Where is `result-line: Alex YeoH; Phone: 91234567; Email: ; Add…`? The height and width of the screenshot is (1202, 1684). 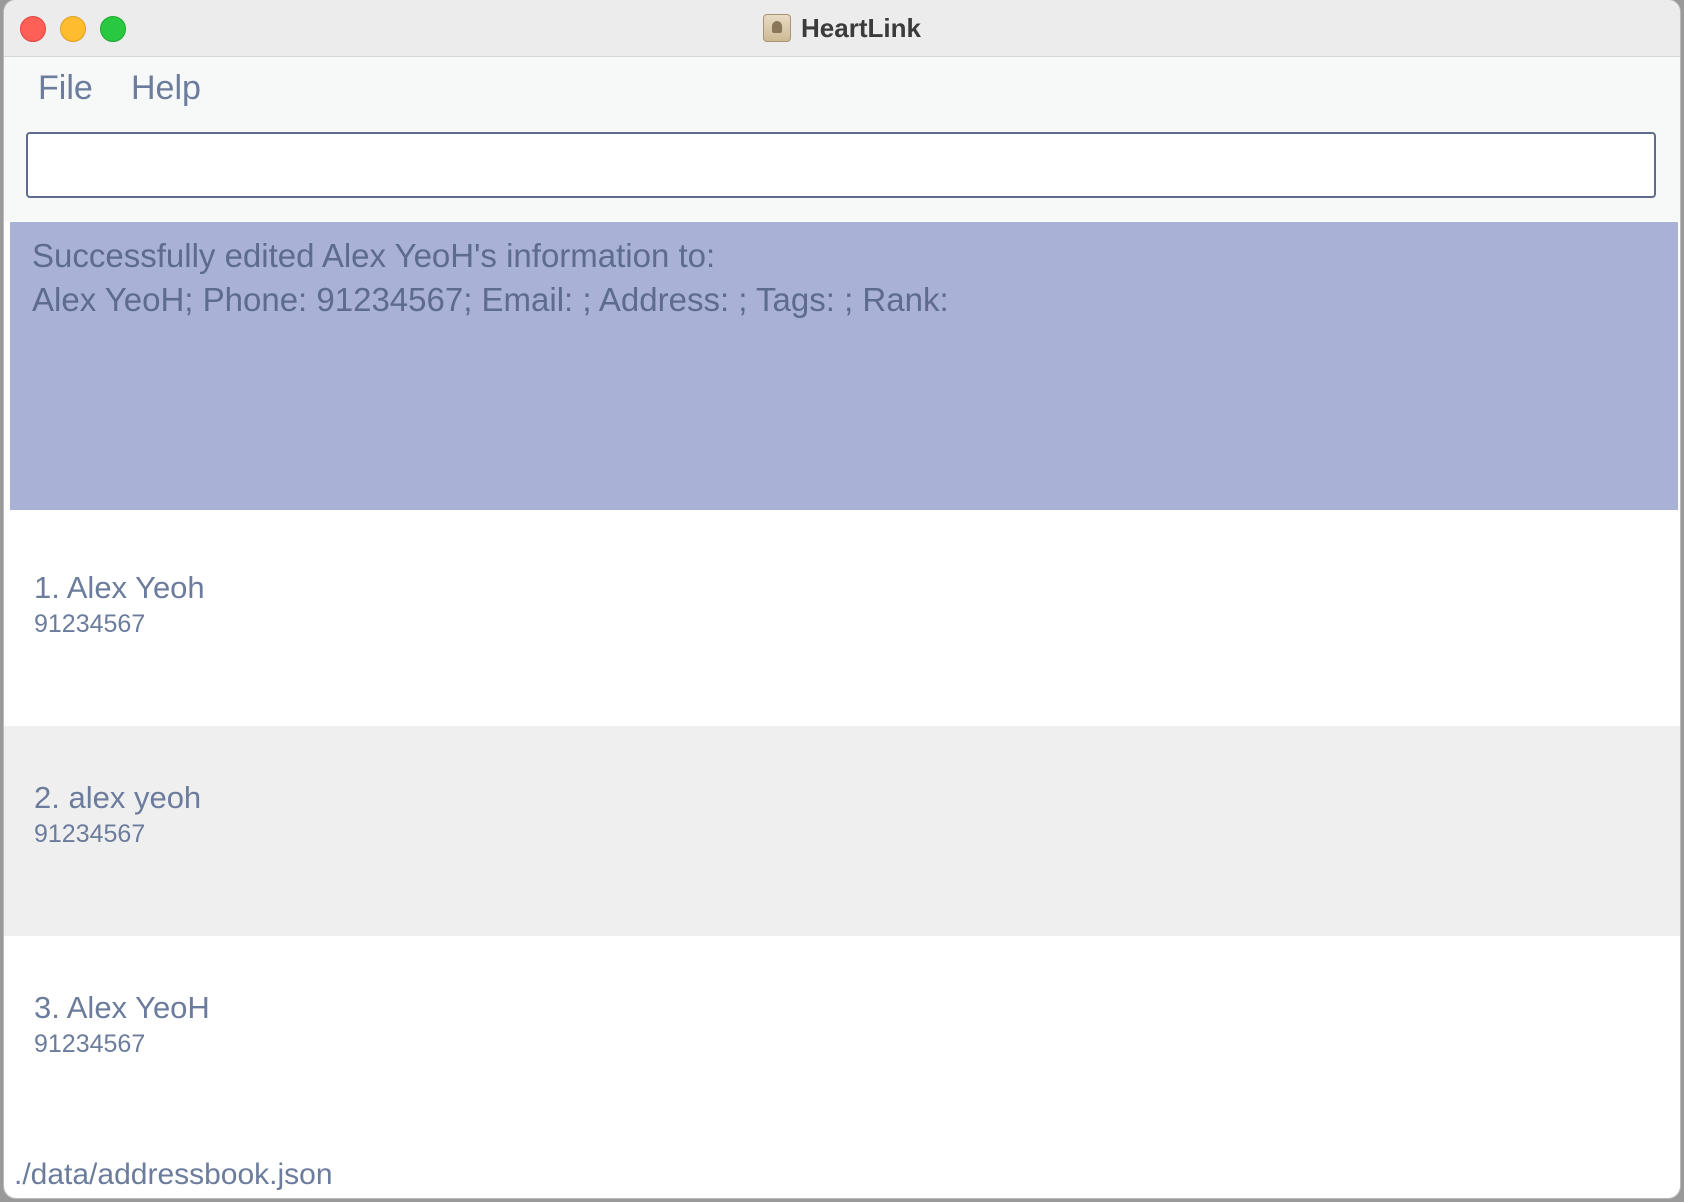
result-line: Alex YeoH; Phone: 91234567; Email: ; Add… is located at coordinates (490, 299).